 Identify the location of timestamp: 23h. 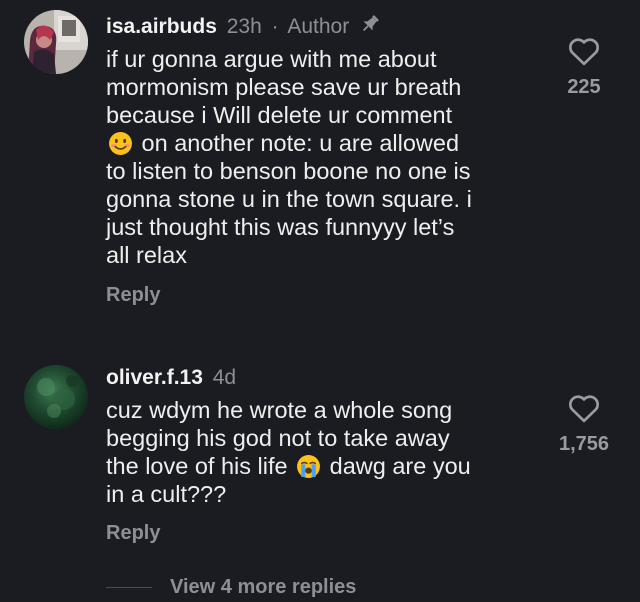
(244, 26).